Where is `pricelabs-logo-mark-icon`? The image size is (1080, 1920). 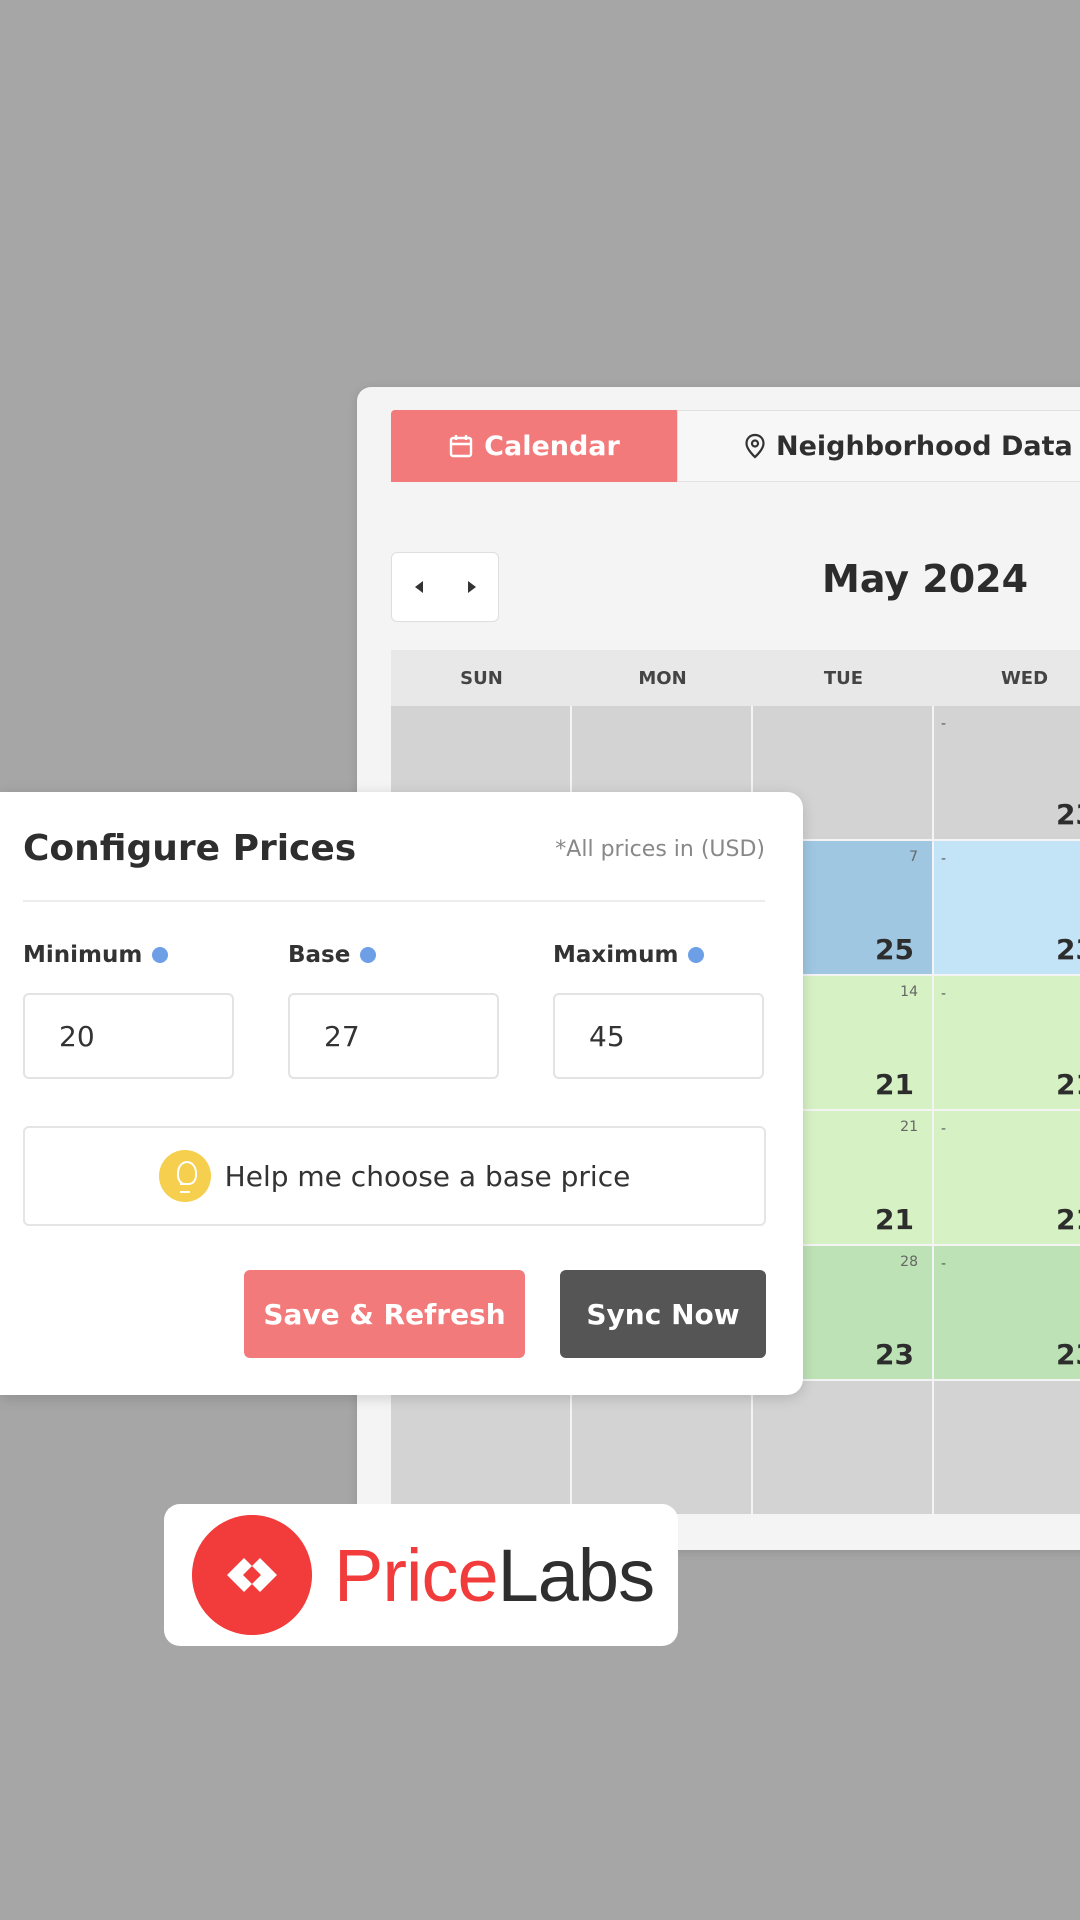 pricelabs-logo-mark-icon is located at coordinates (252, 1575).